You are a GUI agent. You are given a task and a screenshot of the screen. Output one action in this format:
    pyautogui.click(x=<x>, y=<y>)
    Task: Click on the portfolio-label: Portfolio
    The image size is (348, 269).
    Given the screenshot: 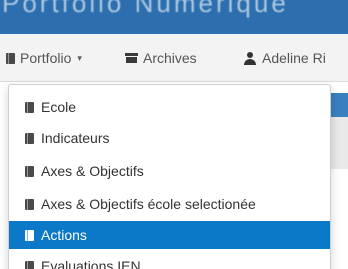 What is the action you would take?
    pyautogui.click(x=46, y=58)
    